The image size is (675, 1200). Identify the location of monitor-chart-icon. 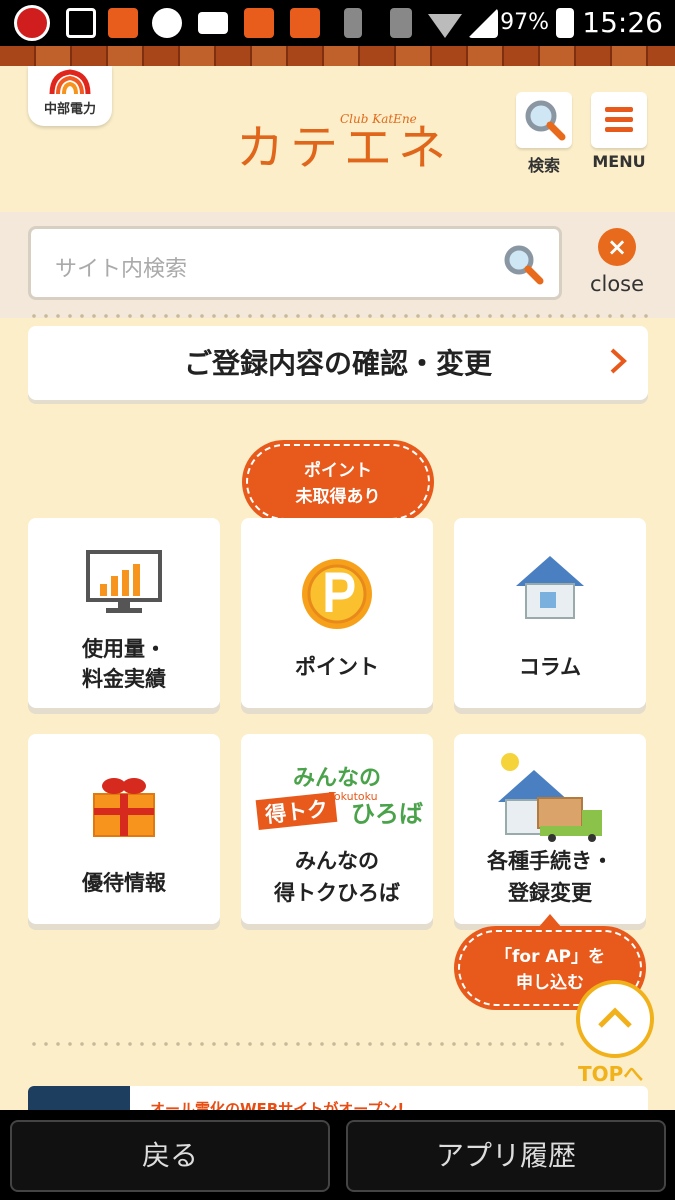
(124, 581).